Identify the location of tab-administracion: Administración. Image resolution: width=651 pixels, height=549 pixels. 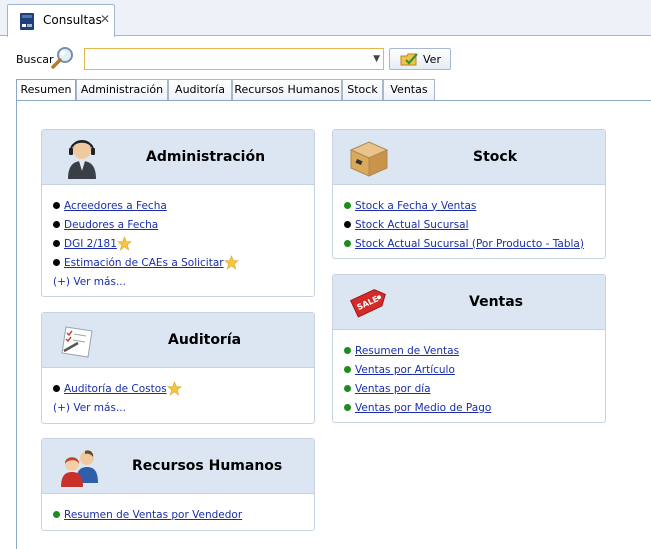
(122, 89).